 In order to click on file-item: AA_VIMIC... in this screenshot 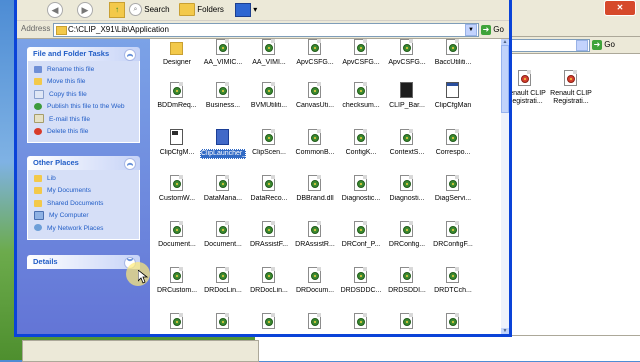, I will do `click(223, 53)`.